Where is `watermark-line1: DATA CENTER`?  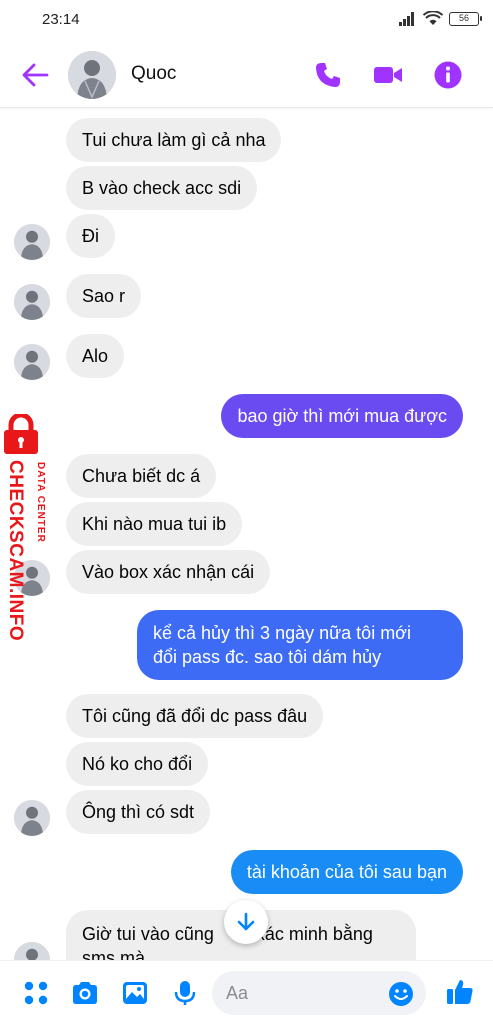 watermark-line1: DATA CENTER is located at coordinates (40, 502).